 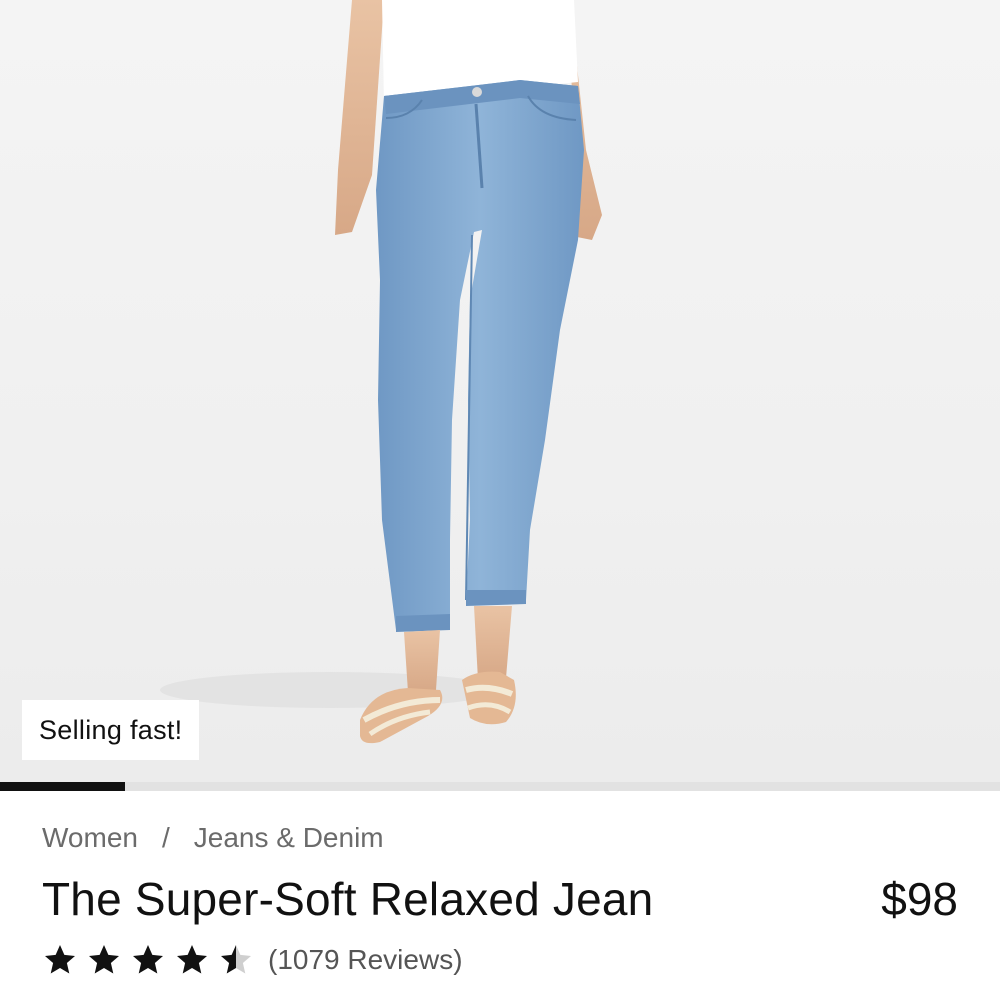 What do you see at coordinates (348, 899) in the screenshot?
I see `product-title: The Super-Soft Relaxed Jean` at bounding box center [348, 899].